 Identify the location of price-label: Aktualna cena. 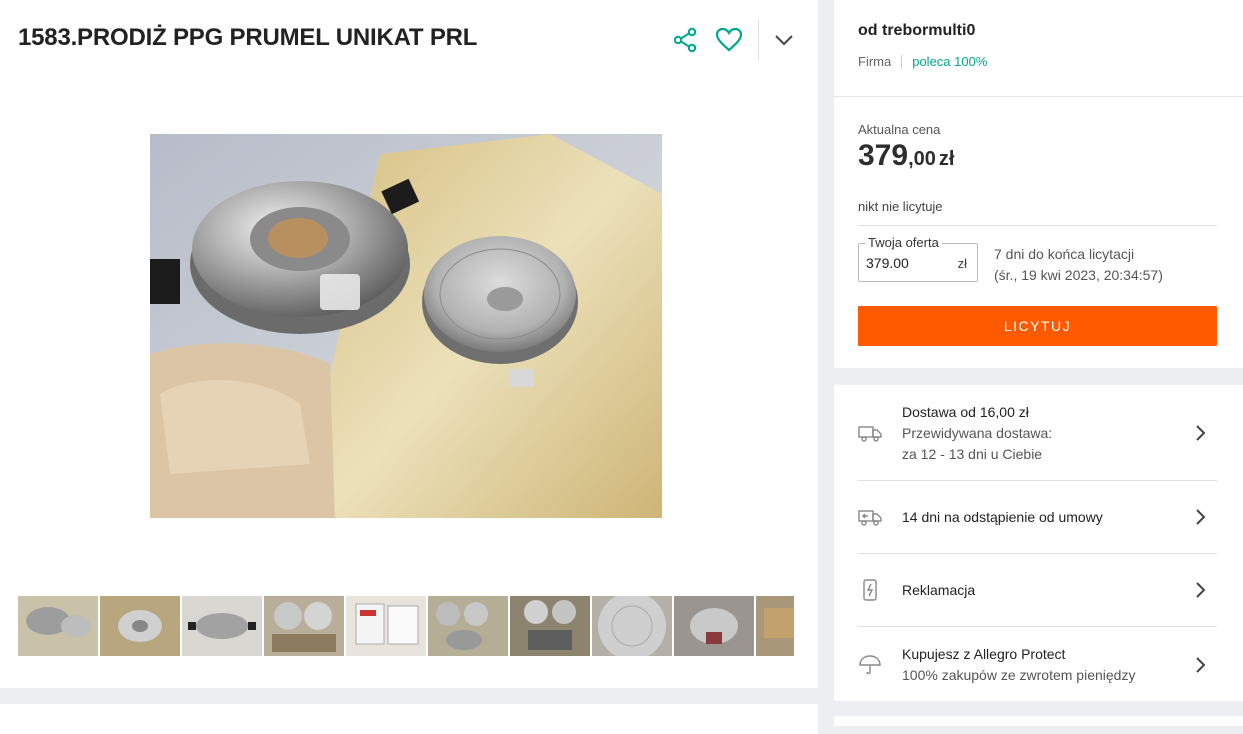
(899, 129).